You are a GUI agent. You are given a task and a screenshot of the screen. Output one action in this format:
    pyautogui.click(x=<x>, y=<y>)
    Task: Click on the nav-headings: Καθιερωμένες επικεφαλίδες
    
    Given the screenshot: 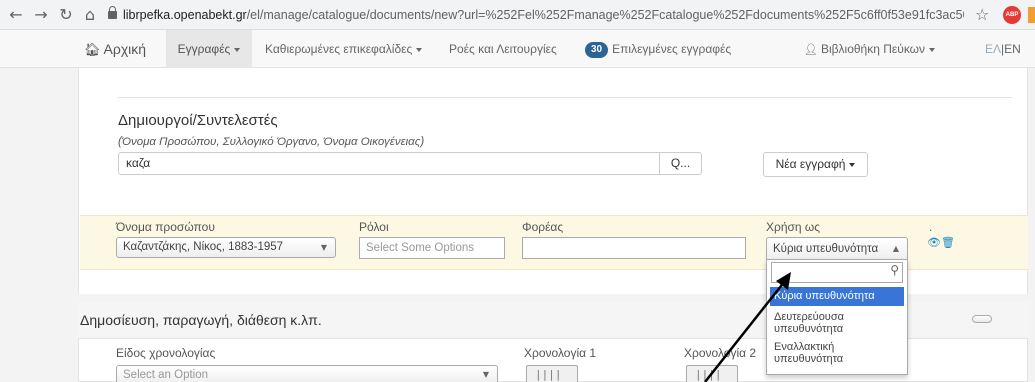 What is the action you would take?
    pyautogui.click(x=344, y=49)
    